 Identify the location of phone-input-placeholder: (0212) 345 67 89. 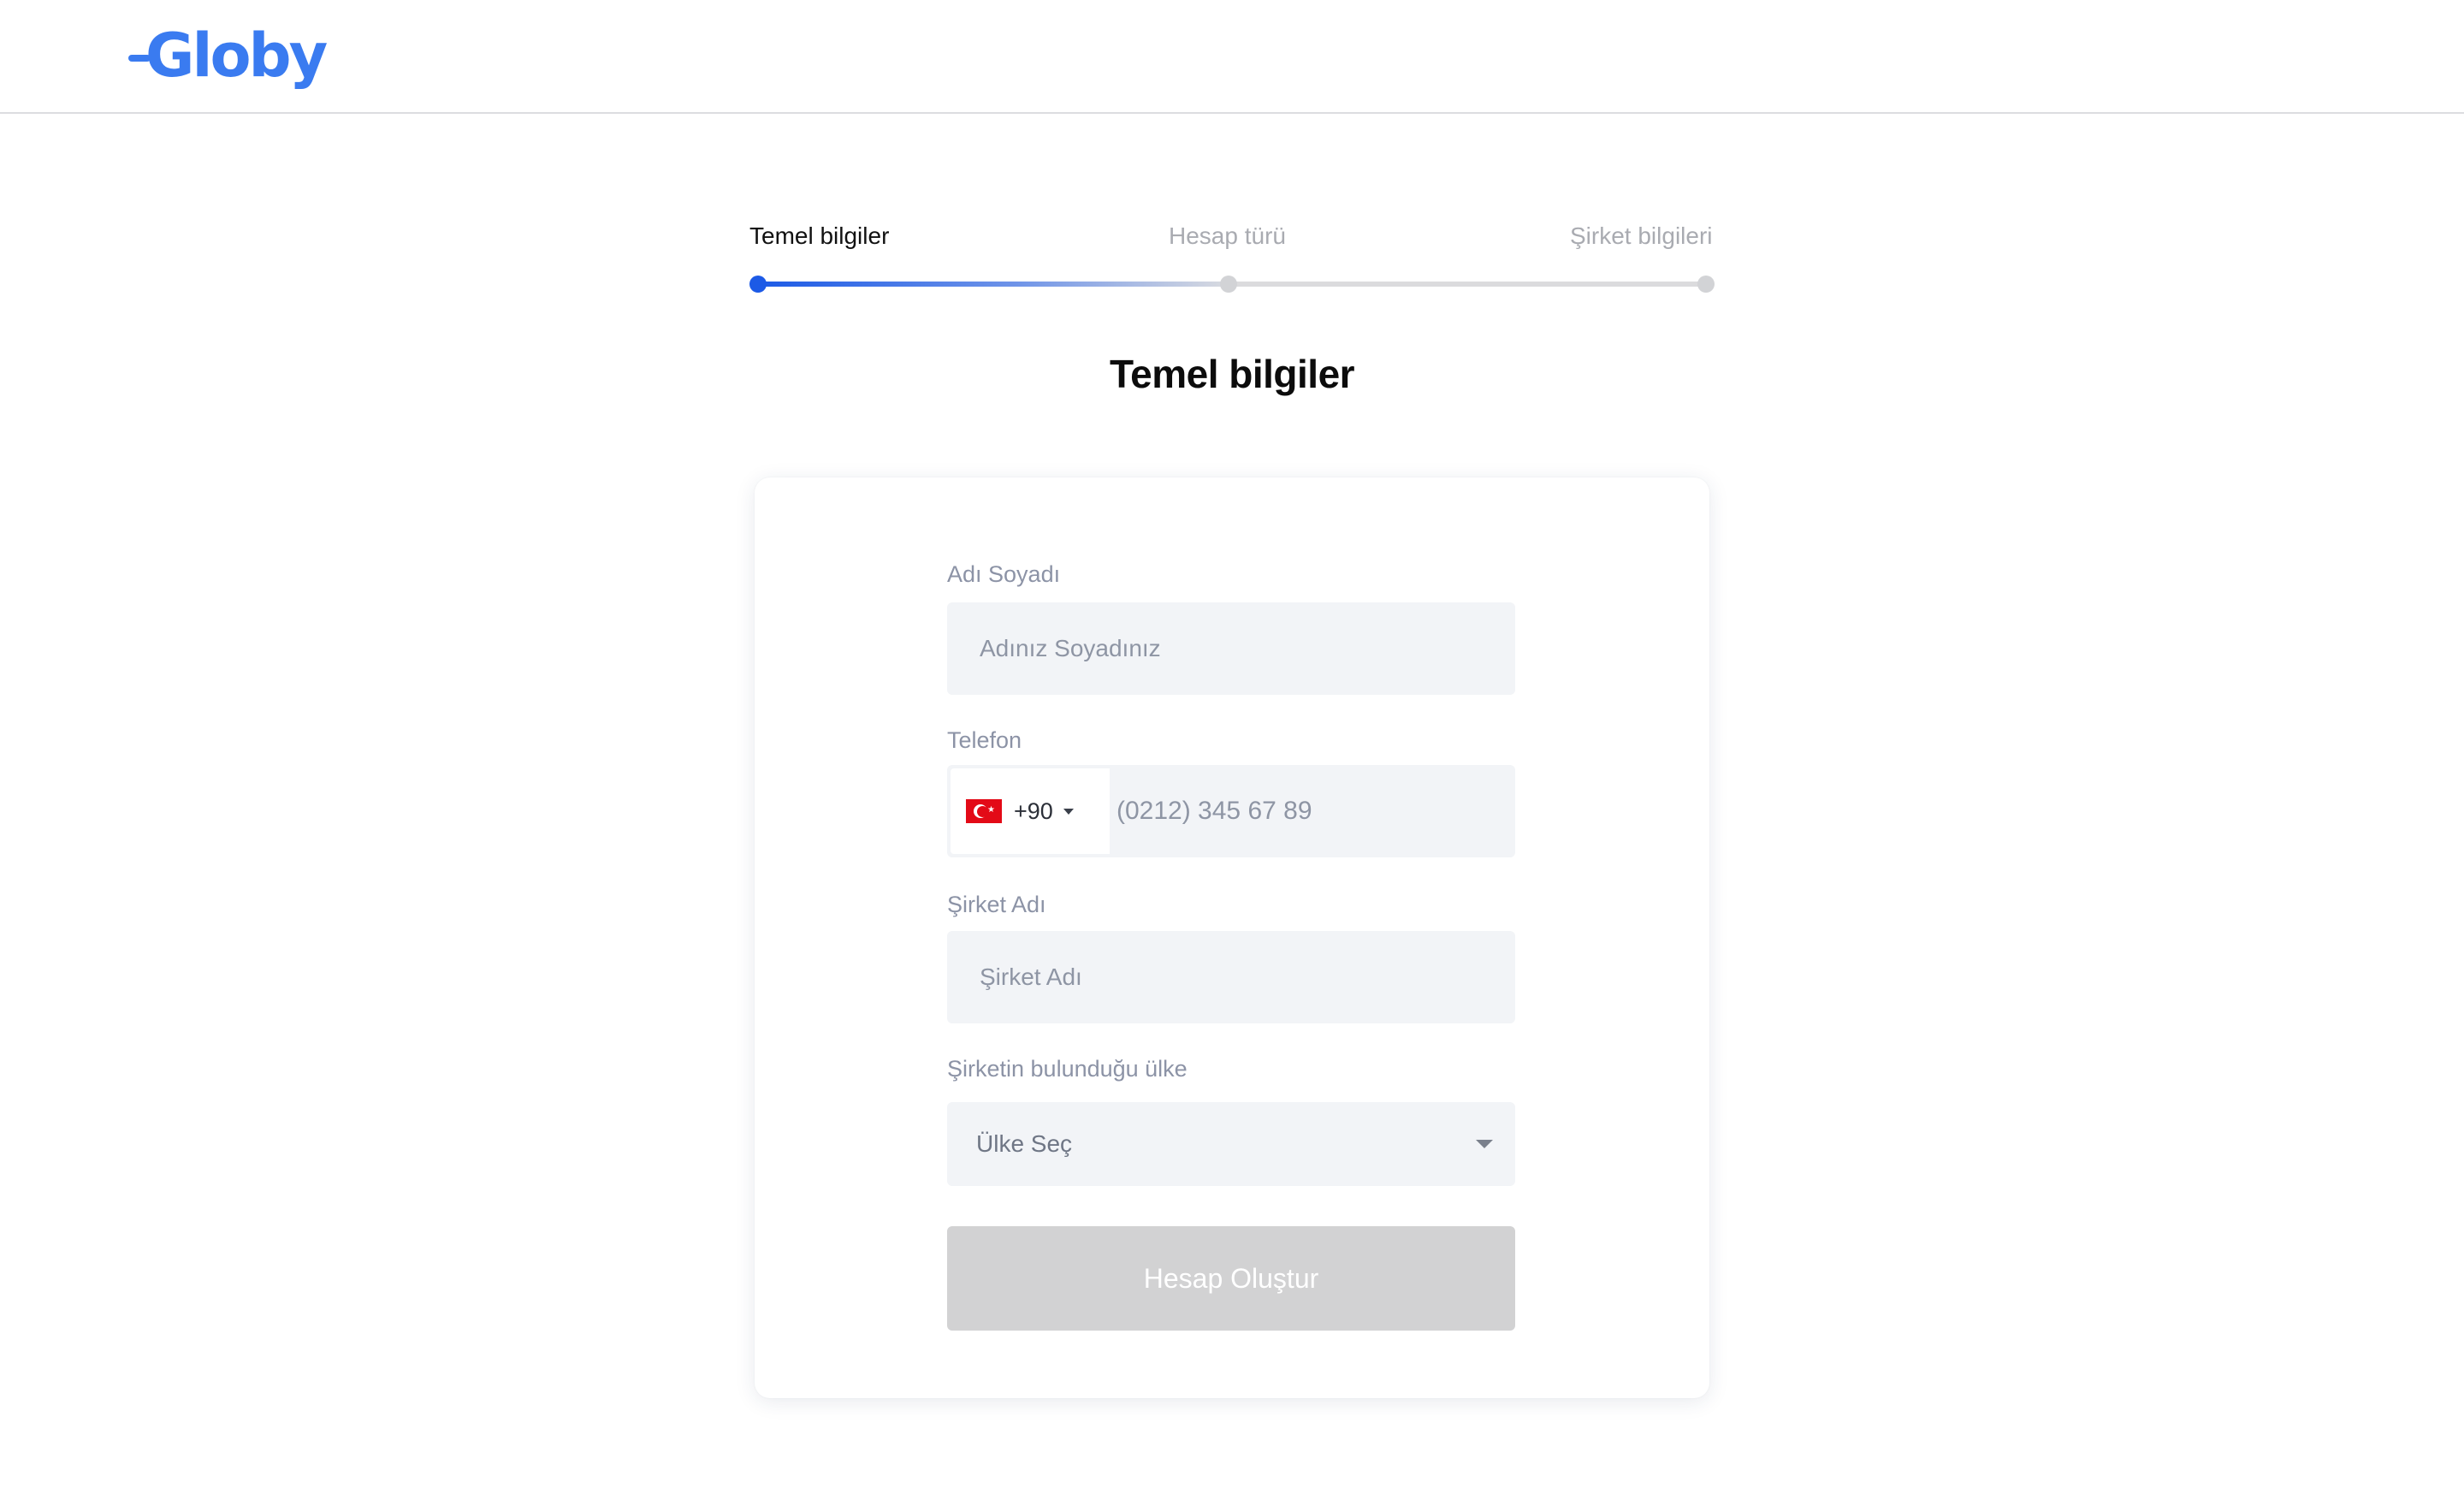
(1214, 811).